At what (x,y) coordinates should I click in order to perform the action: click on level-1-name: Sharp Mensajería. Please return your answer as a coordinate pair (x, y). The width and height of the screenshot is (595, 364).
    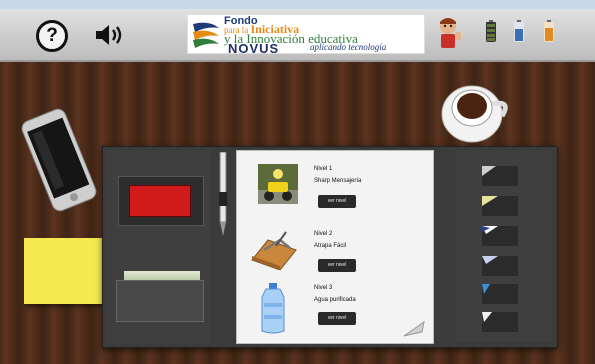
    Looking at the image, I should click on (338, 181).